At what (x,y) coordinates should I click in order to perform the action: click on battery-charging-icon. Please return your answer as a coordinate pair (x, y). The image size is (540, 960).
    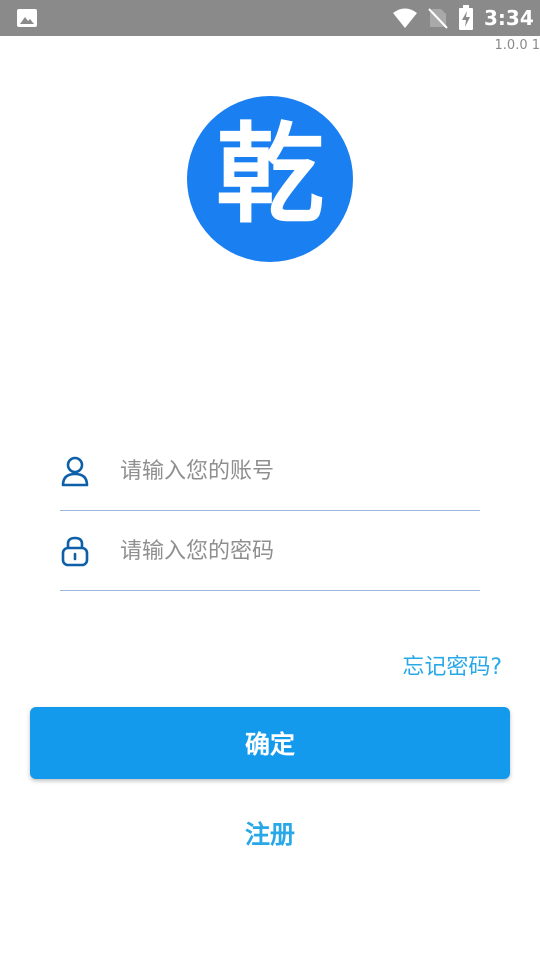
    Looking at the image, I should click on (466, 17).